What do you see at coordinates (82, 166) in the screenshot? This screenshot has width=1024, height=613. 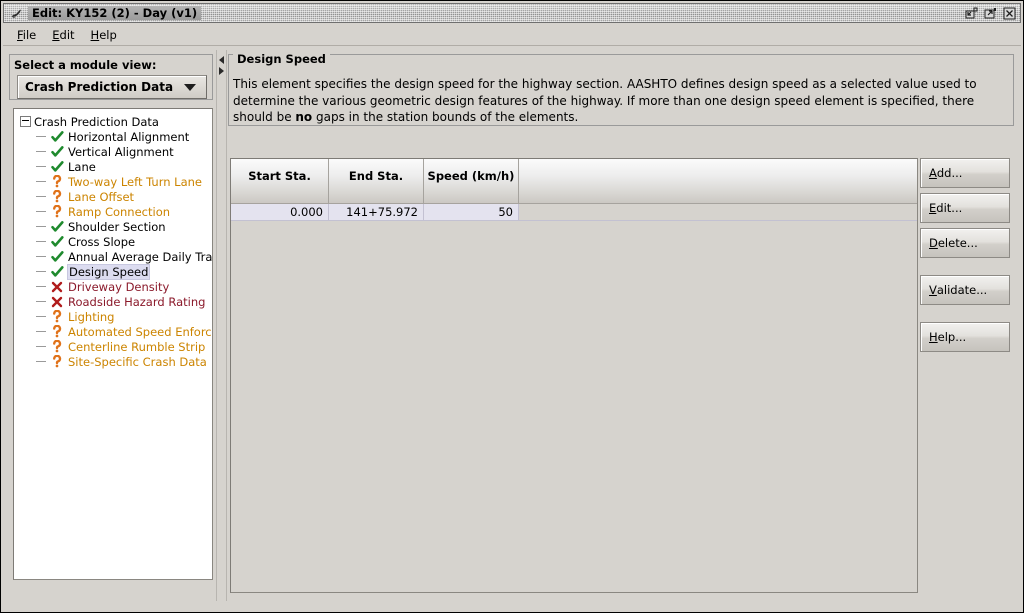 I see `tree-item-label: Lane` at bounding box center [82, 166].